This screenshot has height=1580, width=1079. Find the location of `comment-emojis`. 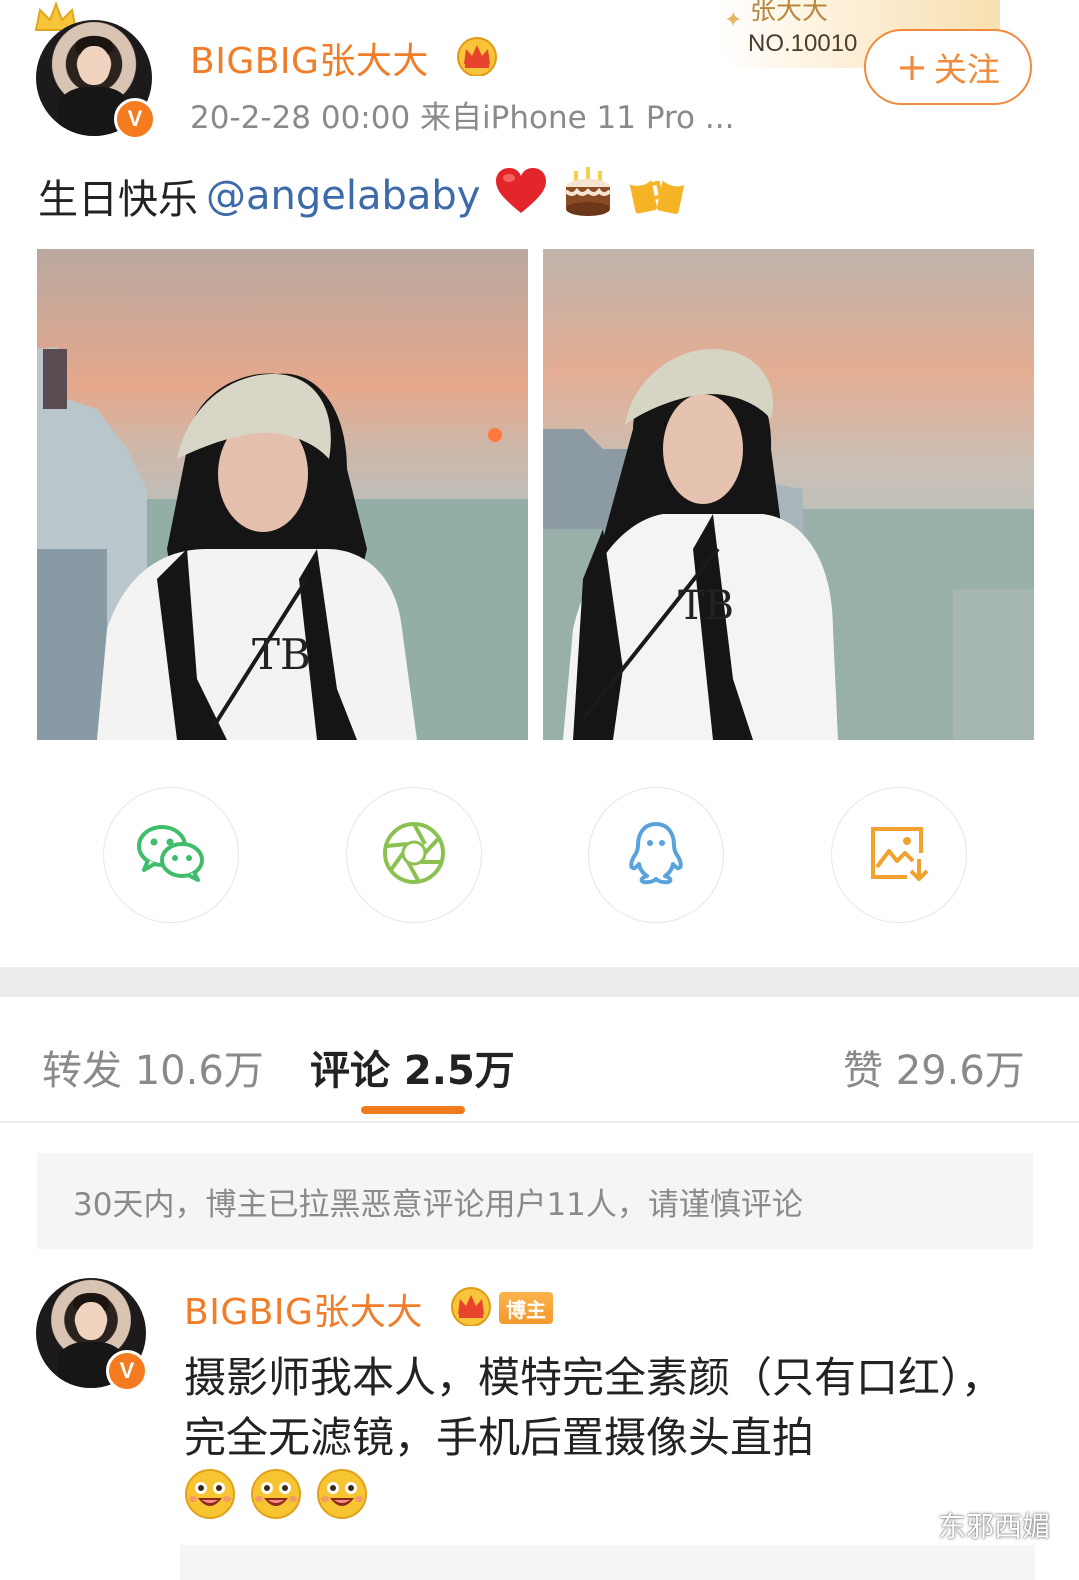

comment-emojis is located at coordinates (276, 1496).